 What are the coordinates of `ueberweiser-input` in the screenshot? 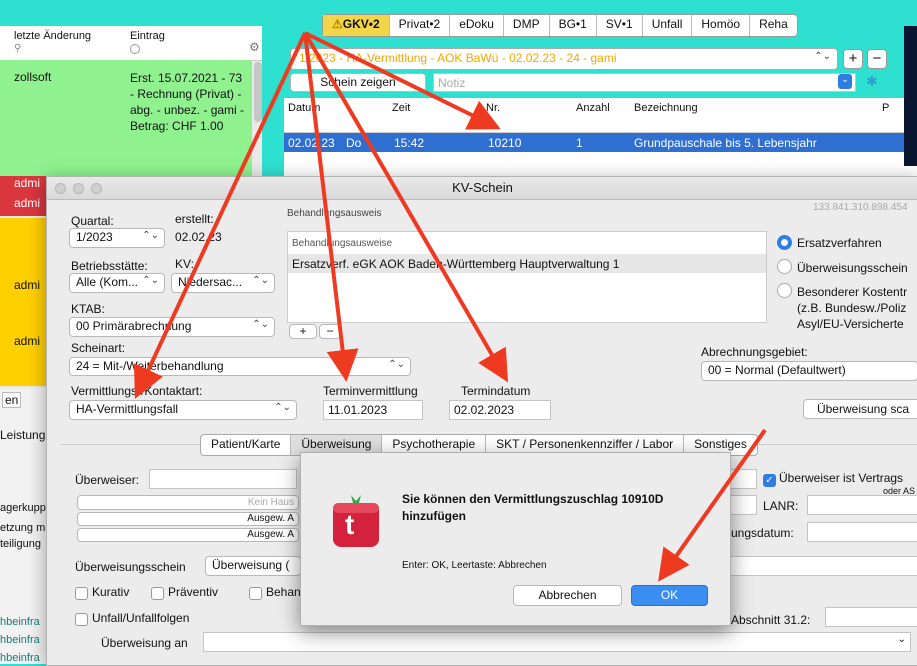 It's located at (223, 479).